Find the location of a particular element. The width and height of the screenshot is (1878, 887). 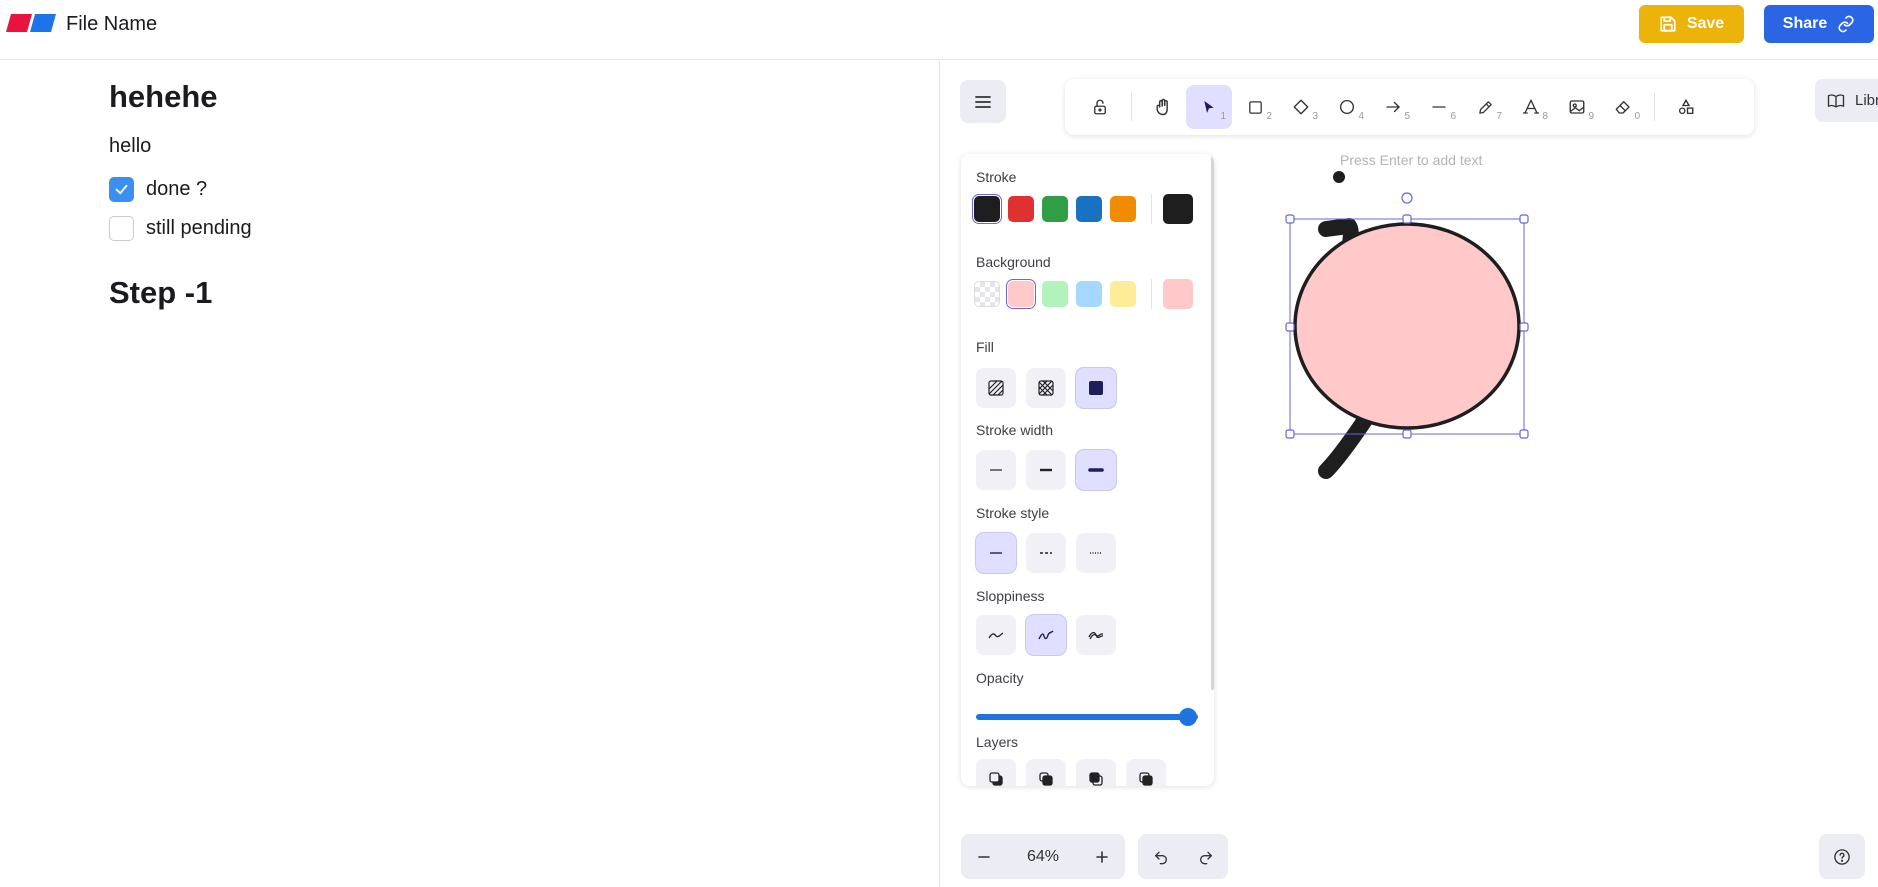

stroke-color-orange is located at coordinates (1123, 209).